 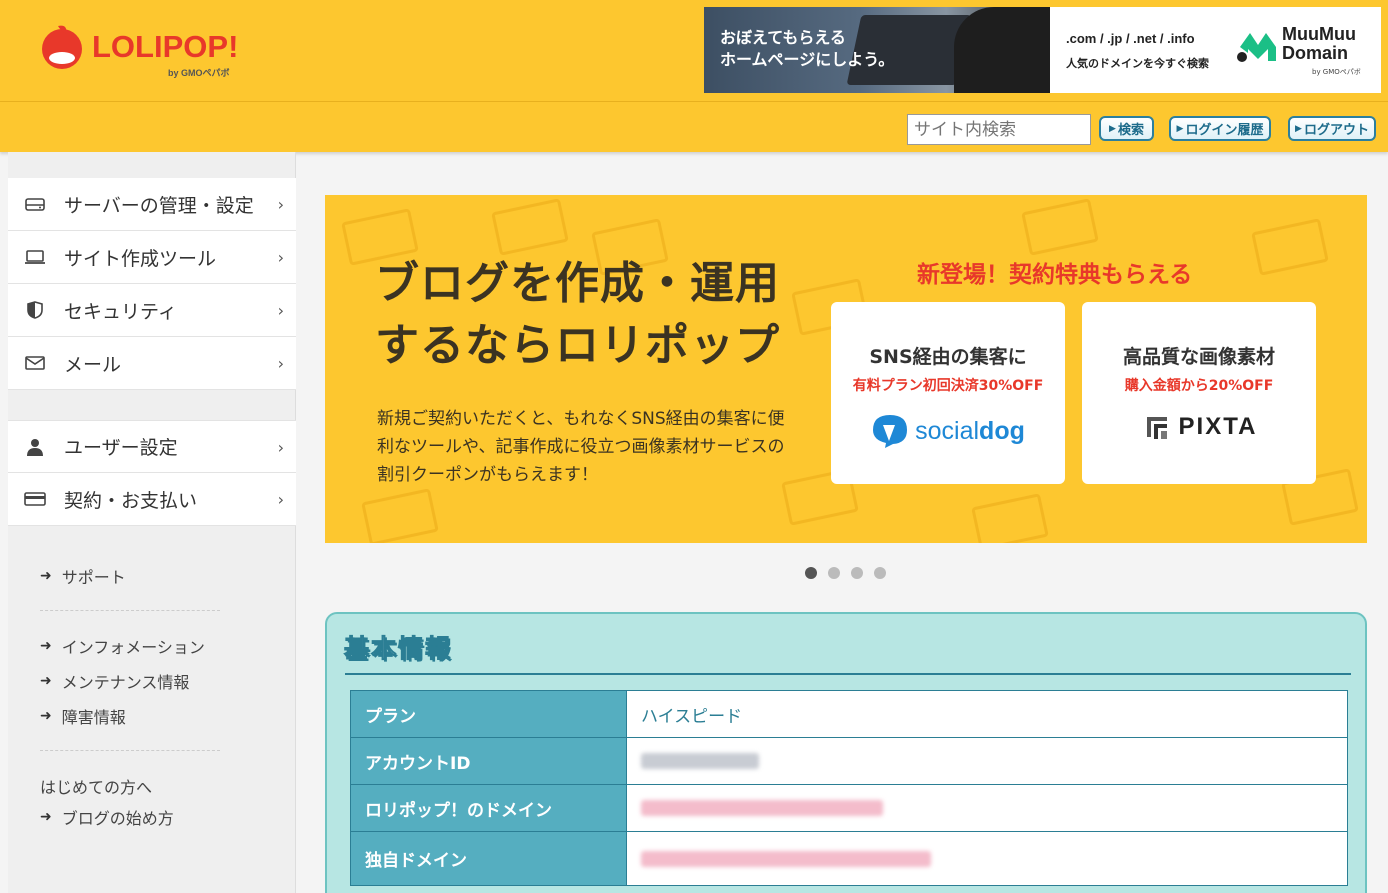 What do you see at coordinates (120, 311) in the screenshot?
I see `sidebar-item-label: セキュリティ` at bounding box center [120, 311].